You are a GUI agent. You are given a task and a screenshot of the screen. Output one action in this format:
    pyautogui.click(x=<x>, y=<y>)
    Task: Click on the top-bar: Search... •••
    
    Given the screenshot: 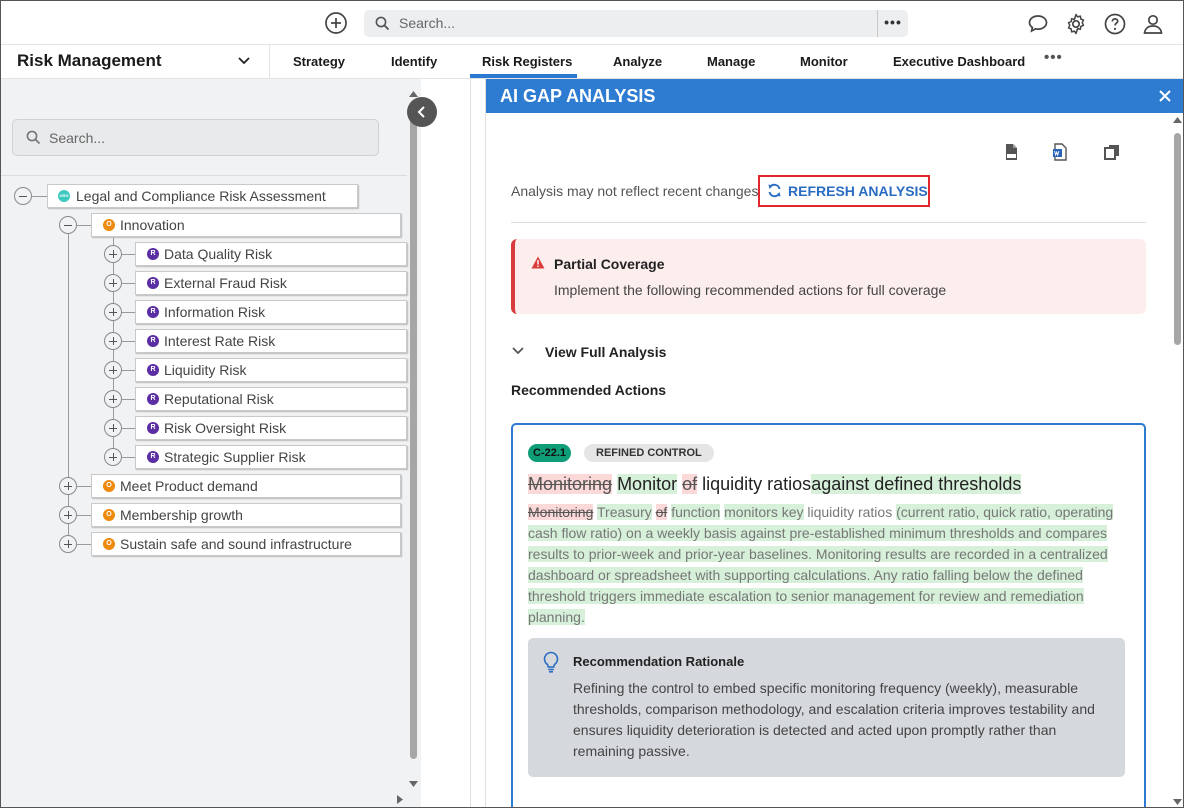 What is the action you would take?
    pyautogui.click(x=592, y=23)
    